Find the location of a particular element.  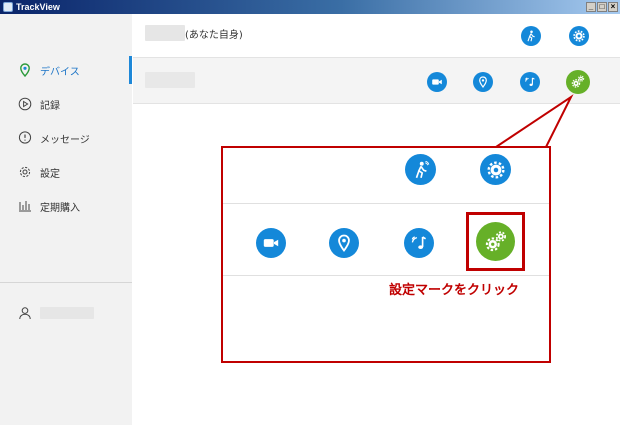

chat-bubble-icon is located at coordinates (25, 138).